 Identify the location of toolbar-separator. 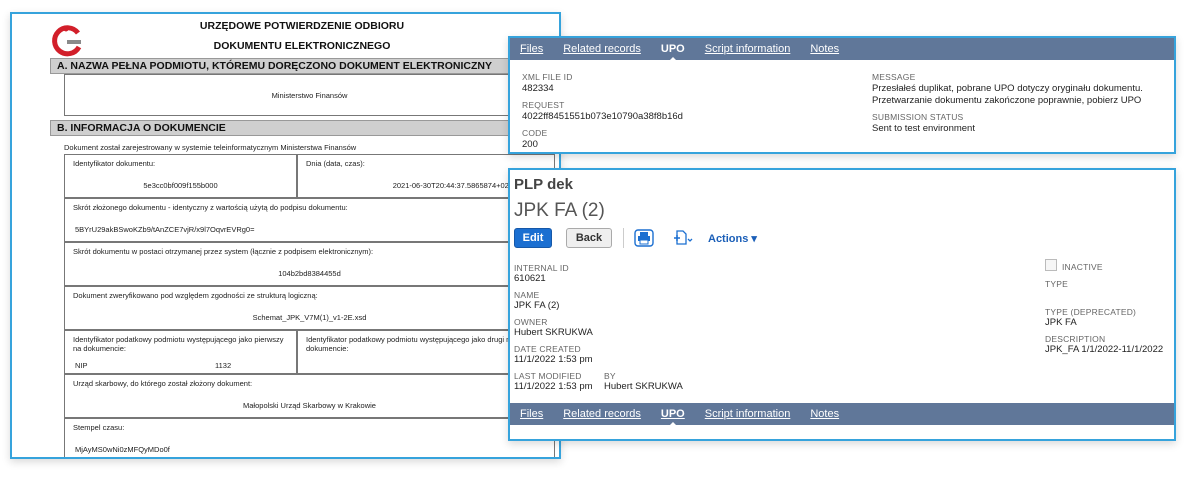
(623, 238).